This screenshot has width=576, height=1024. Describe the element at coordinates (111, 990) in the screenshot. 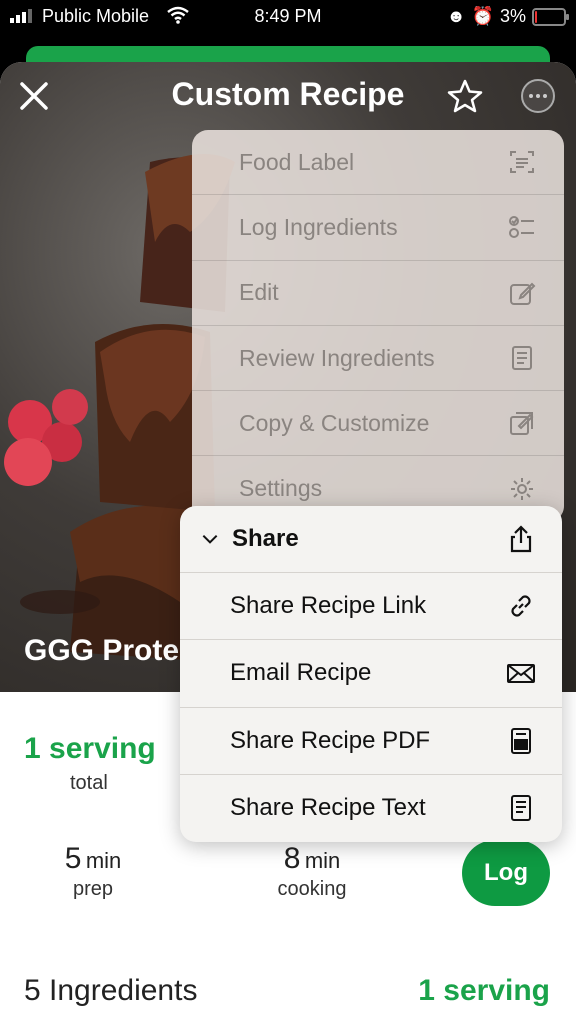

I see `ingredients-title: 5 Ingredients` at that location.